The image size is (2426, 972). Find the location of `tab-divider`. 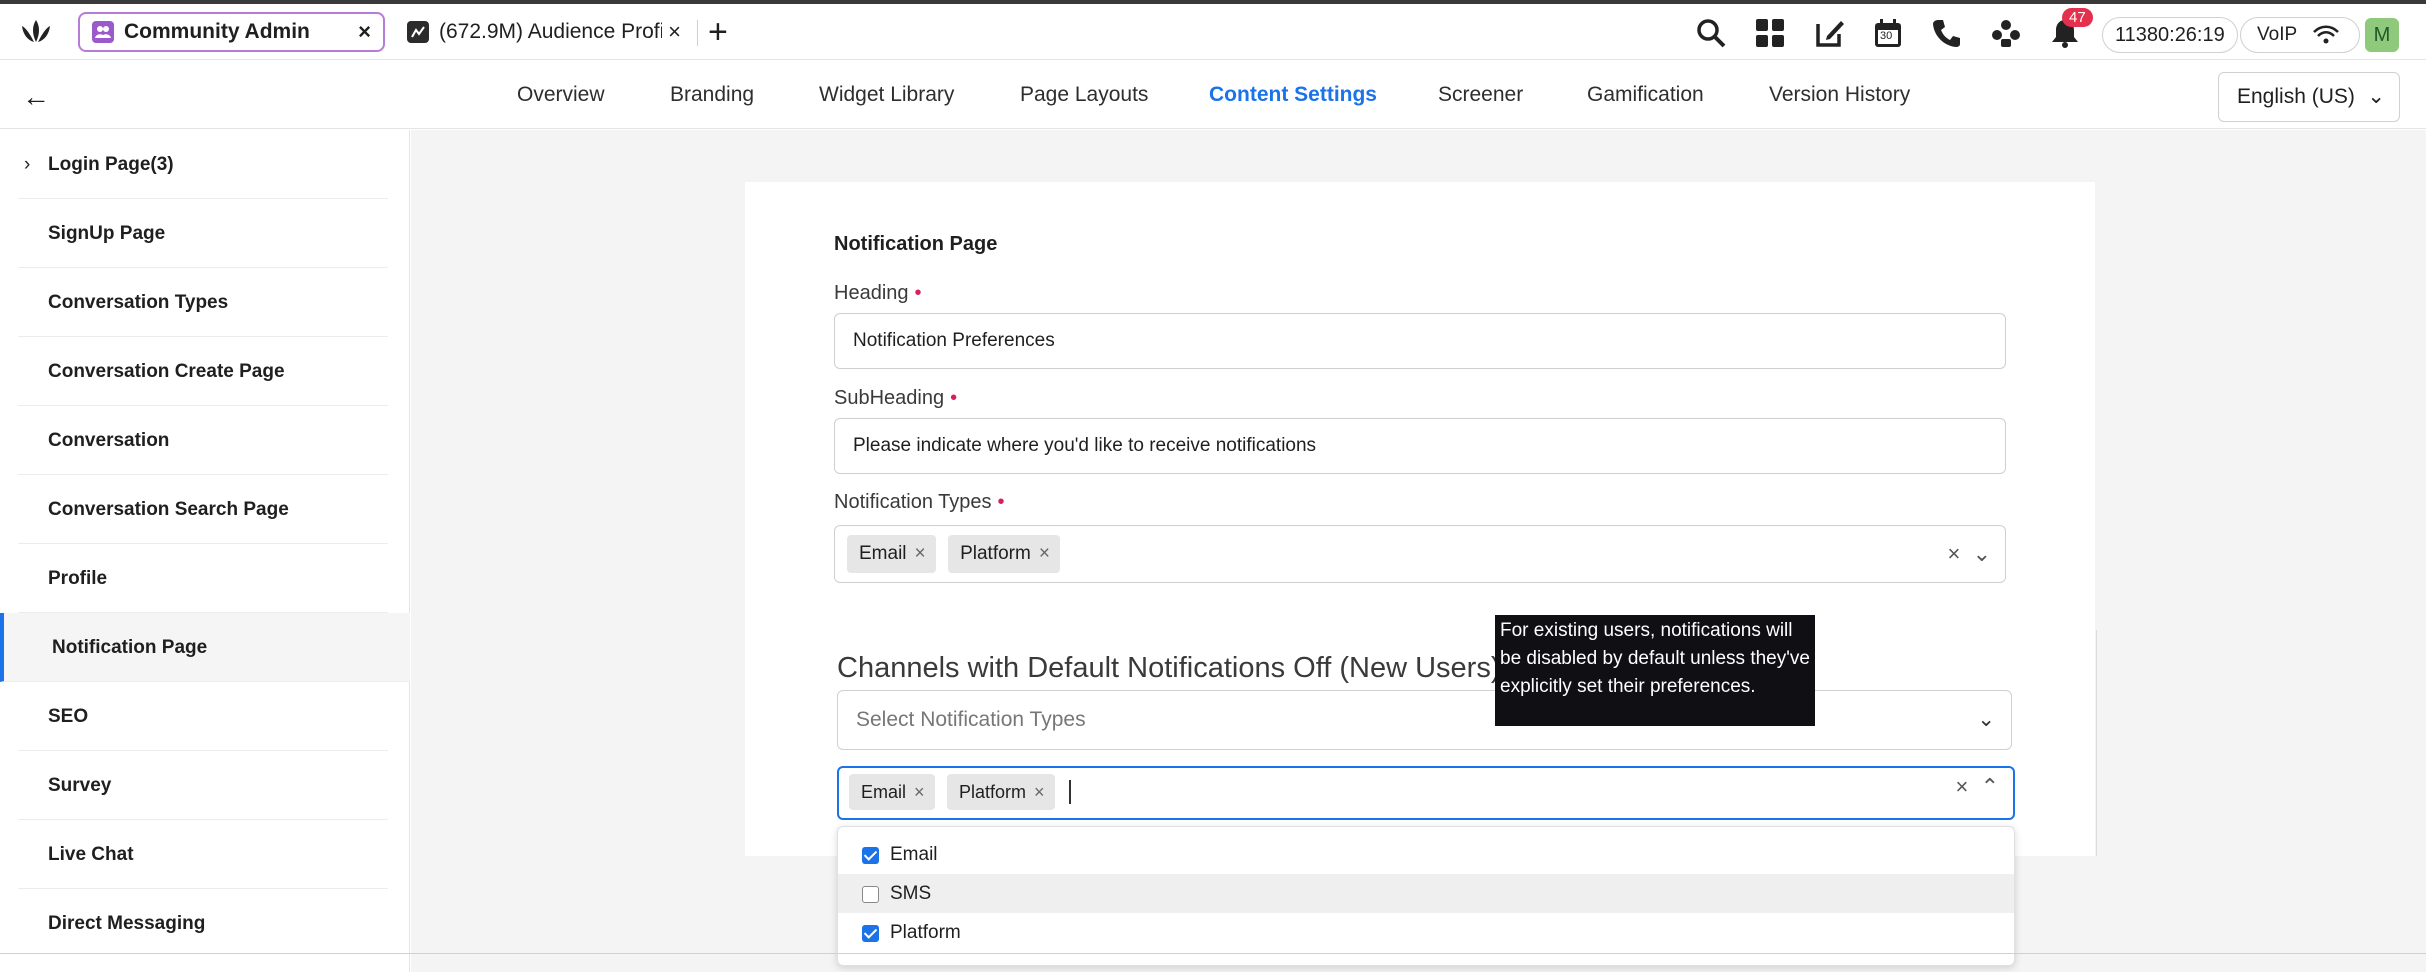

tab-divider is located at coordinates (697, 33).